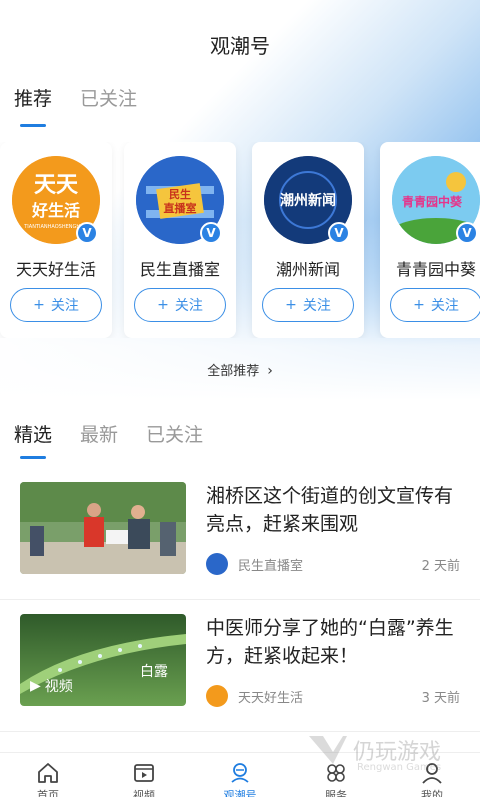 The width and height of the screenshot is (480, 800). What do you see at coordinates (180, 194) in the screenshot?
I see `logo-text-top: 民生` at bounding box center [180, 194].